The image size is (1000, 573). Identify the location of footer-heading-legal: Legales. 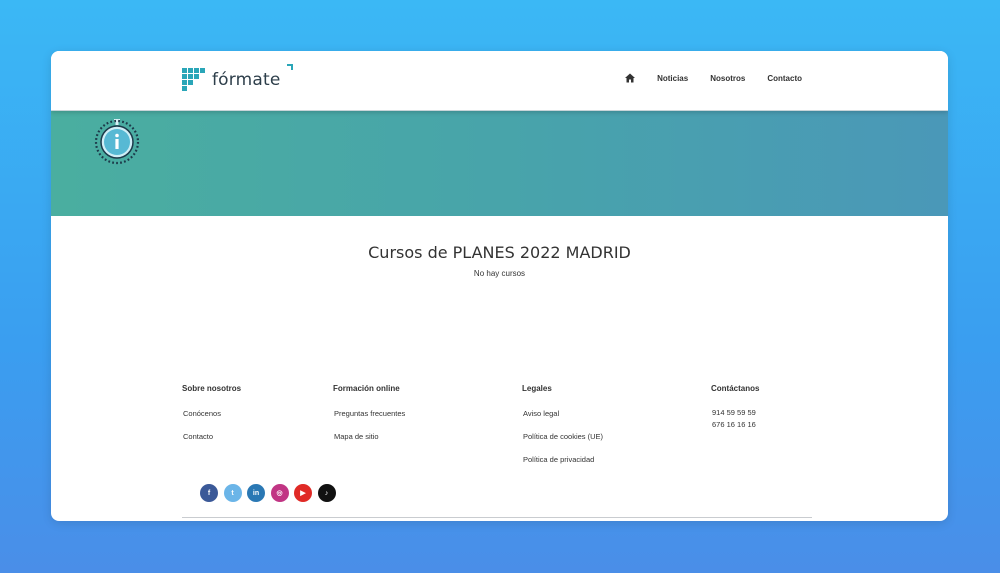
(537, 388).